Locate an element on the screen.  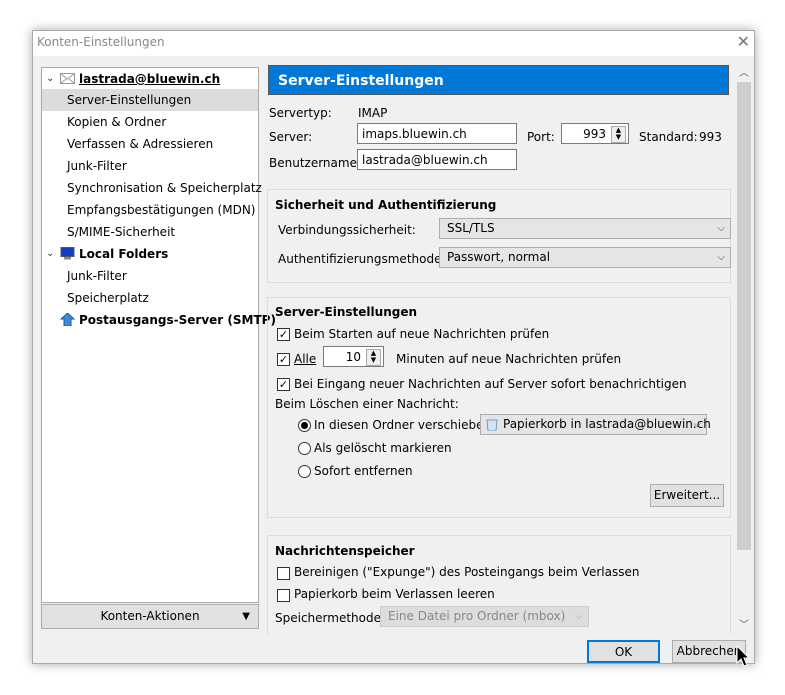
remove-label: Sofort entfernen is located at coordinates (363, 471).